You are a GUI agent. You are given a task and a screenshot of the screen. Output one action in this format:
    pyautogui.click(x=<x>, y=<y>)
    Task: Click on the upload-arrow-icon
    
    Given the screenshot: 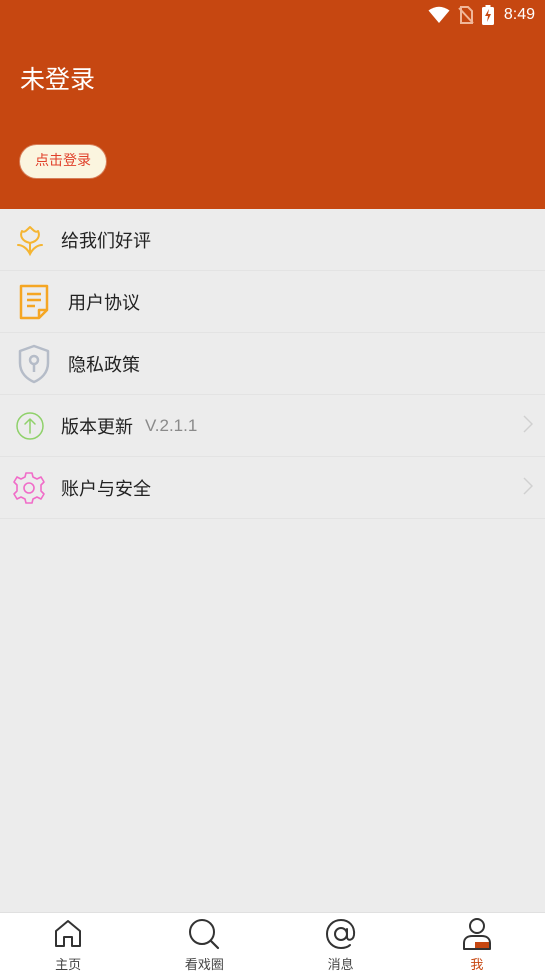 What is the action you would take?
    pyautogui.click(x=30, y=426)
    